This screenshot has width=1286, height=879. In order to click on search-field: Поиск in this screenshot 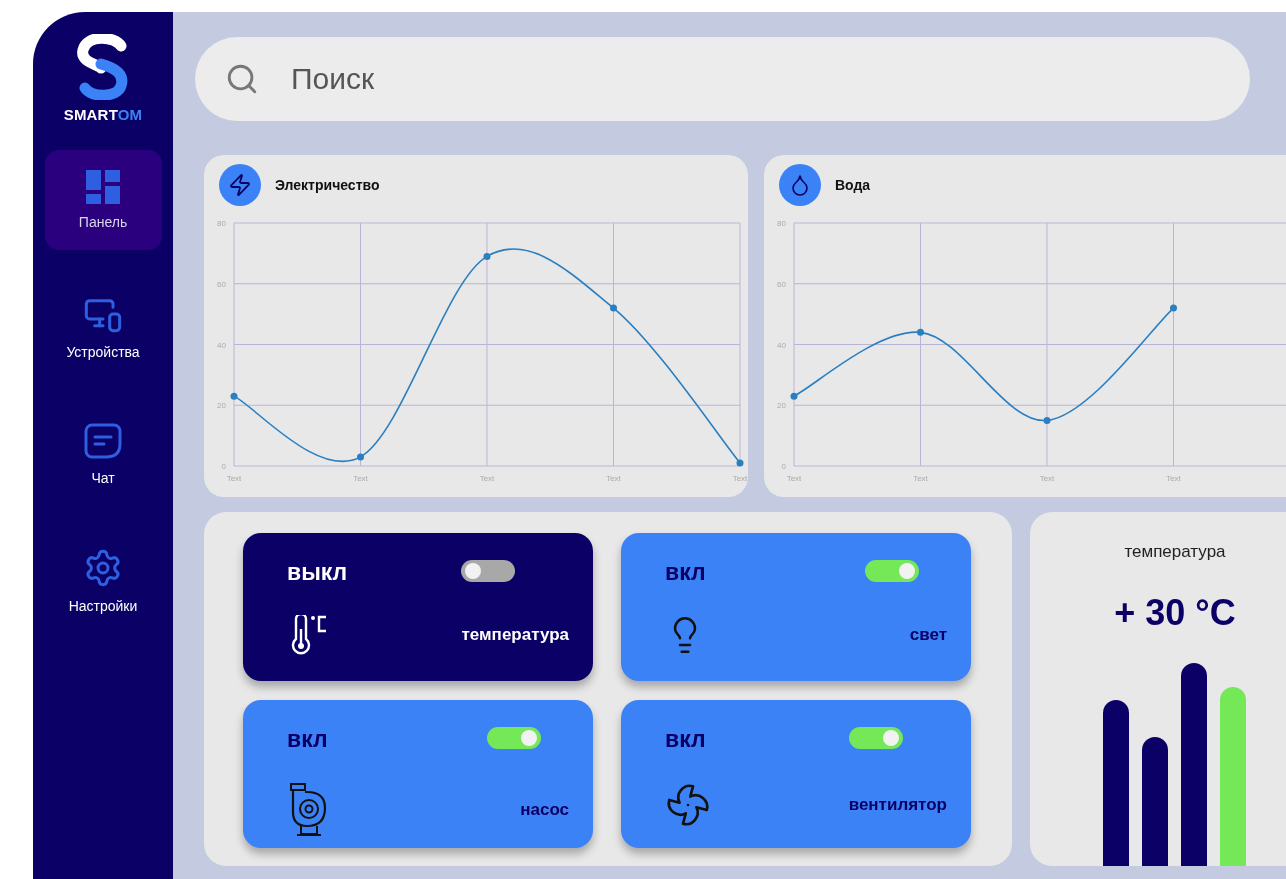, I will do `click(722, 79)`.